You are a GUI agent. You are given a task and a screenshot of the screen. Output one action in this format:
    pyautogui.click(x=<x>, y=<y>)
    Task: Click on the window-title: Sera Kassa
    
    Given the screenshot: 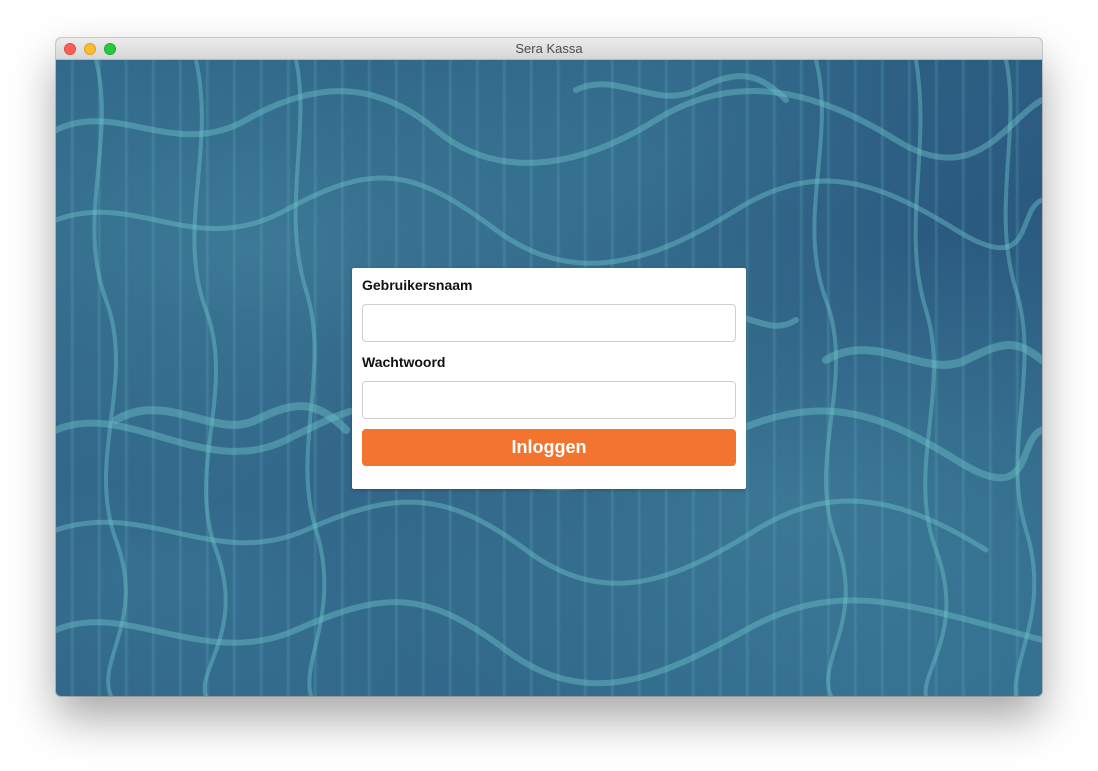 What is the action you would take?
    pyautogui.click(x=549, y=48)
    